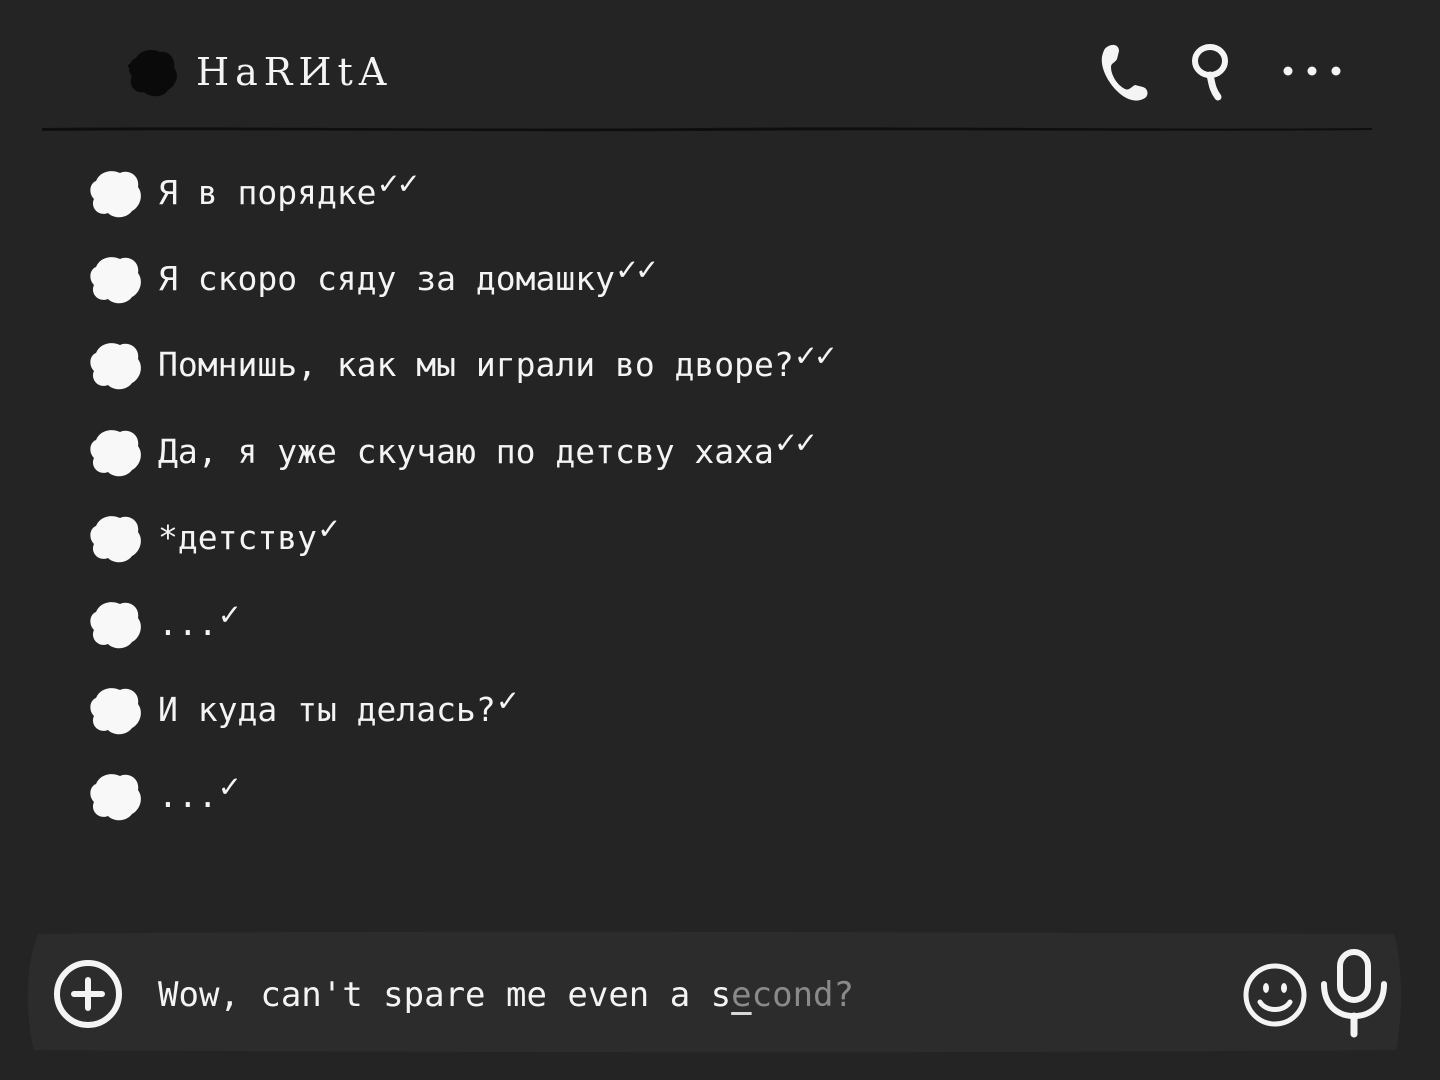 Image resolution: width=1440 pixels, height=1080 pixels. I want to click on more-dots-icon, so click(1312, 71).